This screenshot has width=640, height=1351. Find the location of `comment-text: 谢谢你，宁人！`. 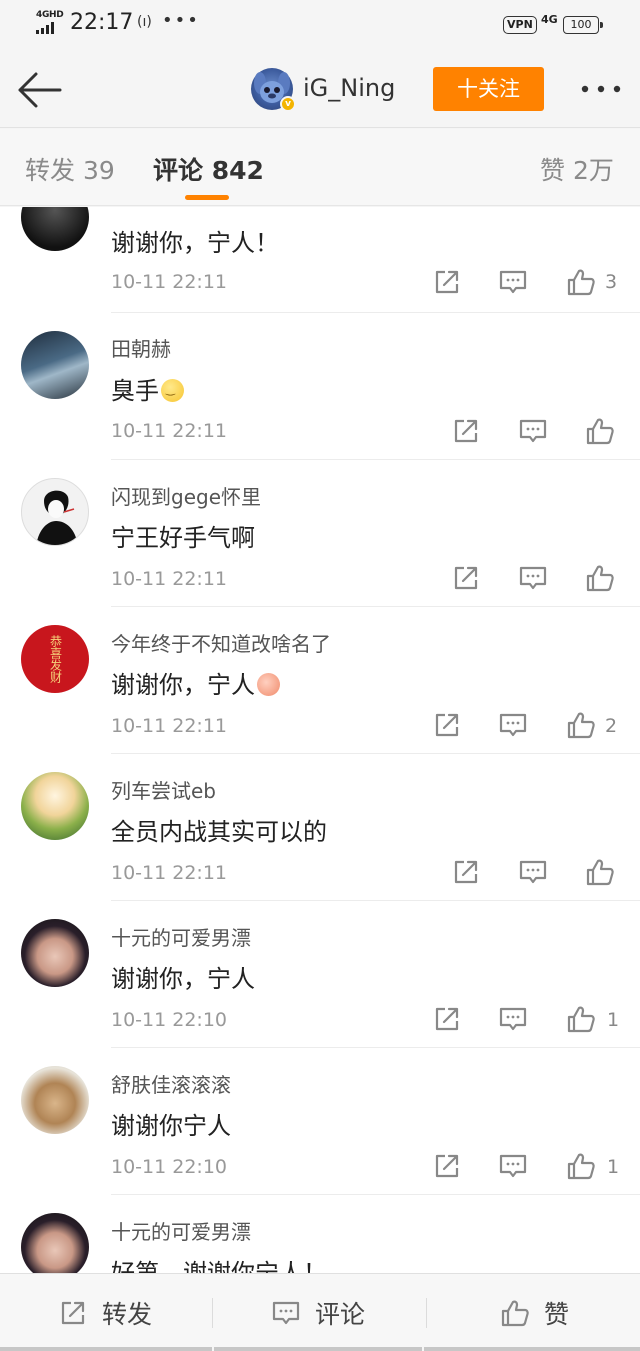

comment-text: 谢谢你，宁人！ is located at coordinates (195, 243).